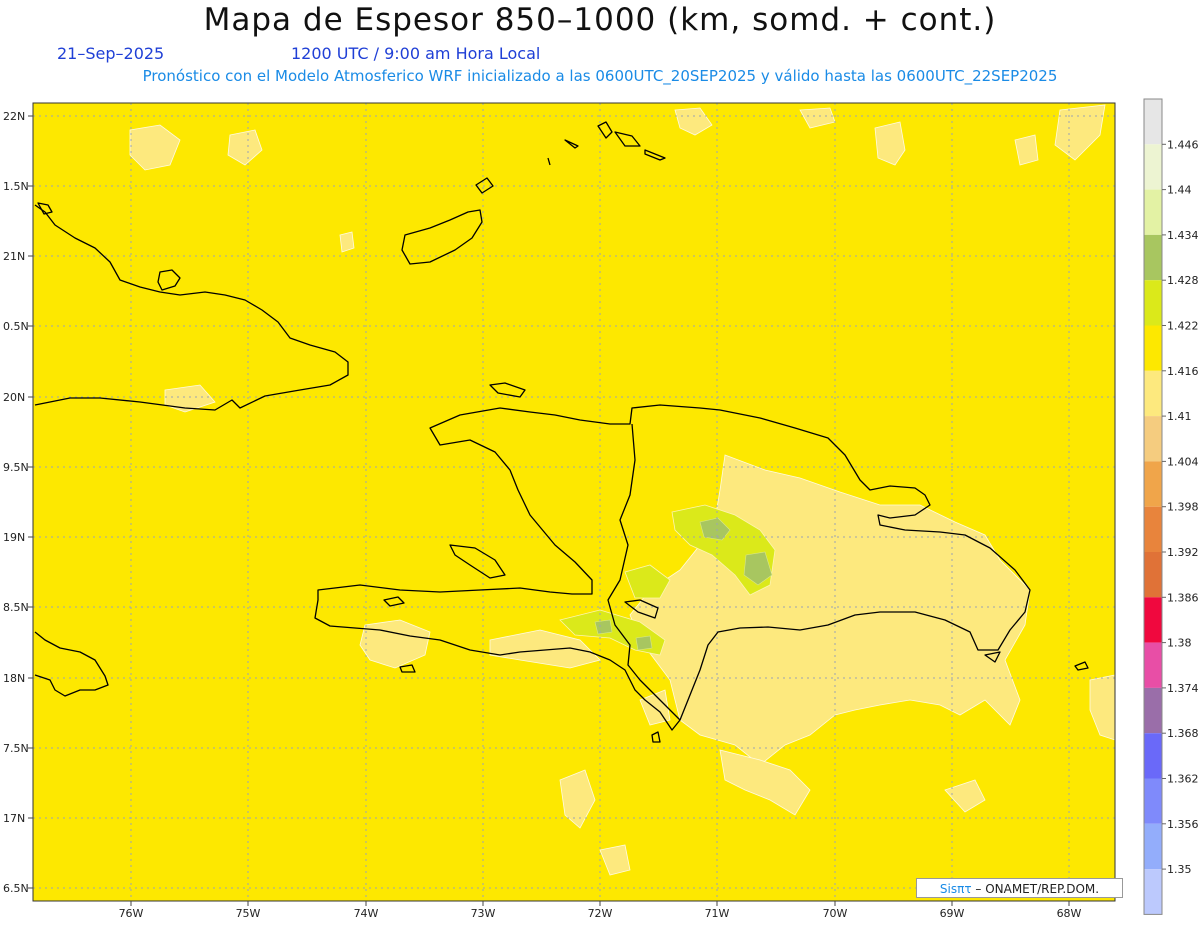  What do you see at coordinates (1183, 461) in the screenshot?
I see `colorbar-label: 1.404` at bounding box center [1183, 461].